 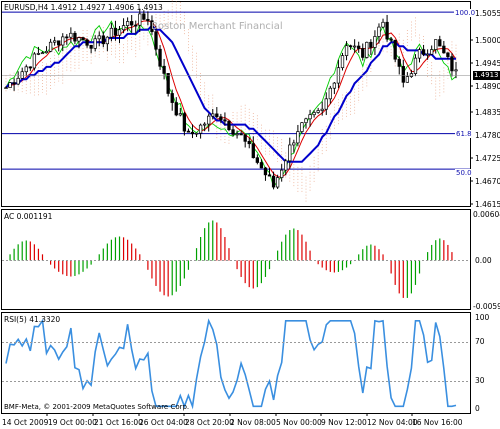 What do you see at coordinates (486, 214) in the screenshot?
I see `ac-tick: 0.006046` at bounding box center [486, 214].